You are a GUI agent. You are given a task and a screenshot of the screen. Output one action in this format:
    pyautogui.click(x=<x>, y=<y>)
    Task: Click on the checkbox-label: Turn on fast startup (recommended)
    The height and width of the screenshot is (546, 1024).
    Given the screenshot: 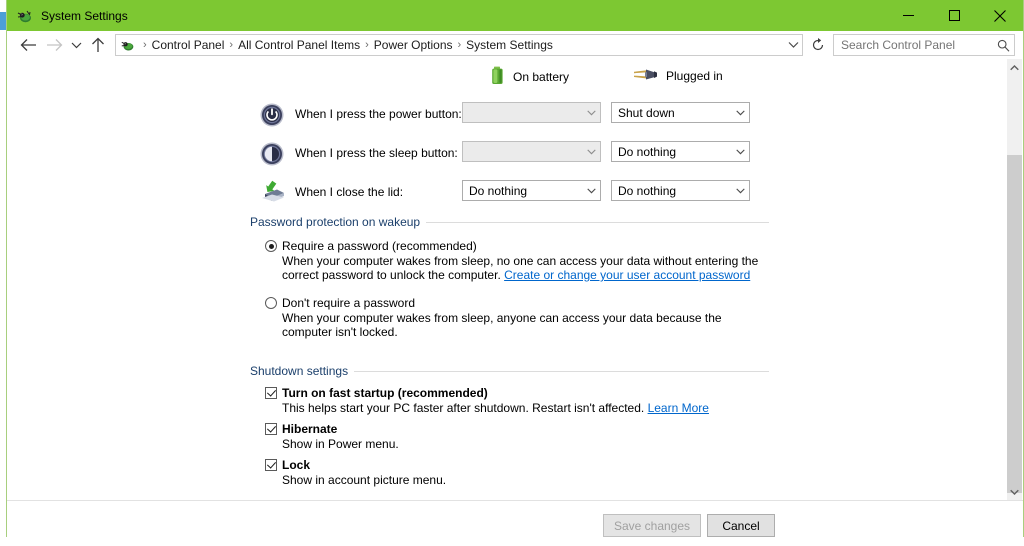 What is the action you would take?
    pyautogui.click(x=385, y=393)
    